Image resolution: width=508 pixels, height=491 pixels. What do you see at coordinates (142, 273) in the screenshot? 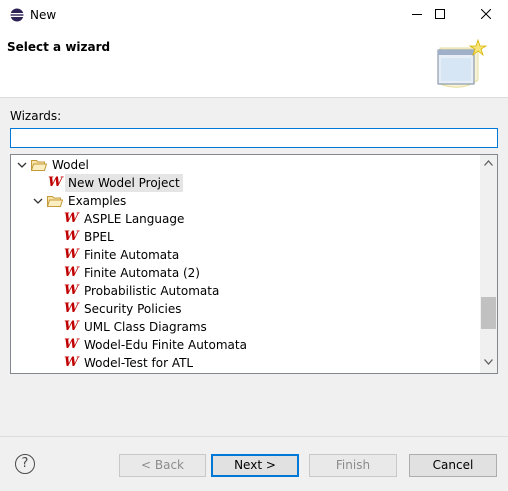
I see `tree-item-label: Finite Automata (2)` at bounding box center [142, 273].